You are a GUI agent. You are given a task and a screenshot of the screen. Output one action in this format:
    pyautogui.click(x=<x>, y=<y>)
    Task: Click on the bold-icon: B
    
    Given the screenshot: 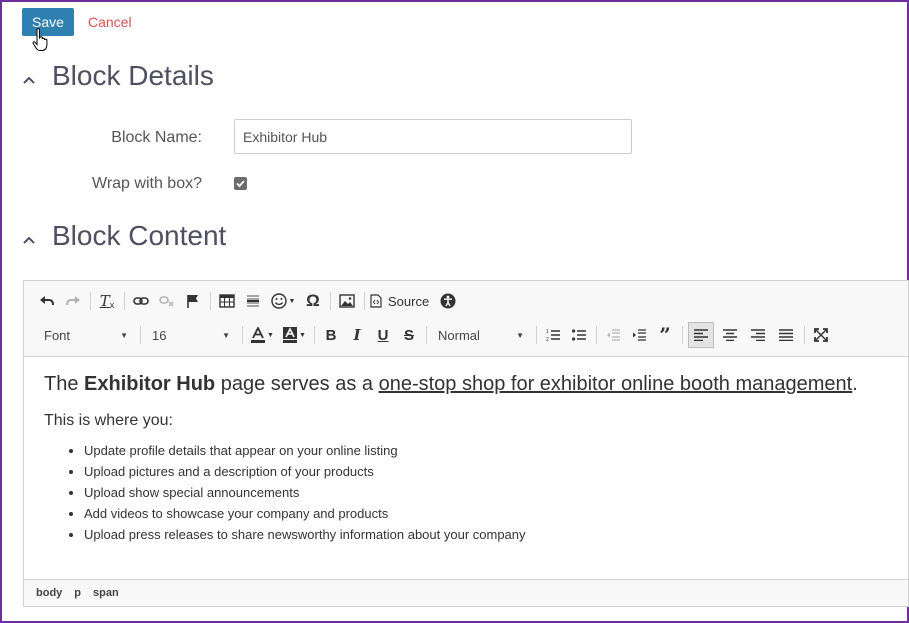 What is the action you would take?
    pyautogui.click(x=331, y=335)
    